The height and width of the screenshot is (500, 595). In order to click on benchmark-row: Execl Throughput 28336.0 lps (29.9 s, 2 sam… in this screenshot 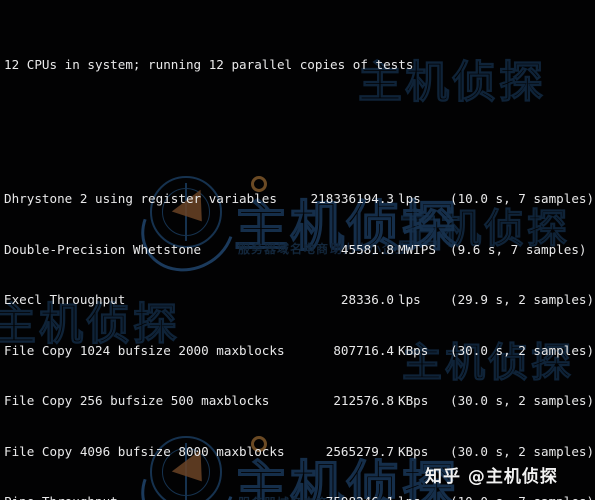, I will do `click(299, 300)`.